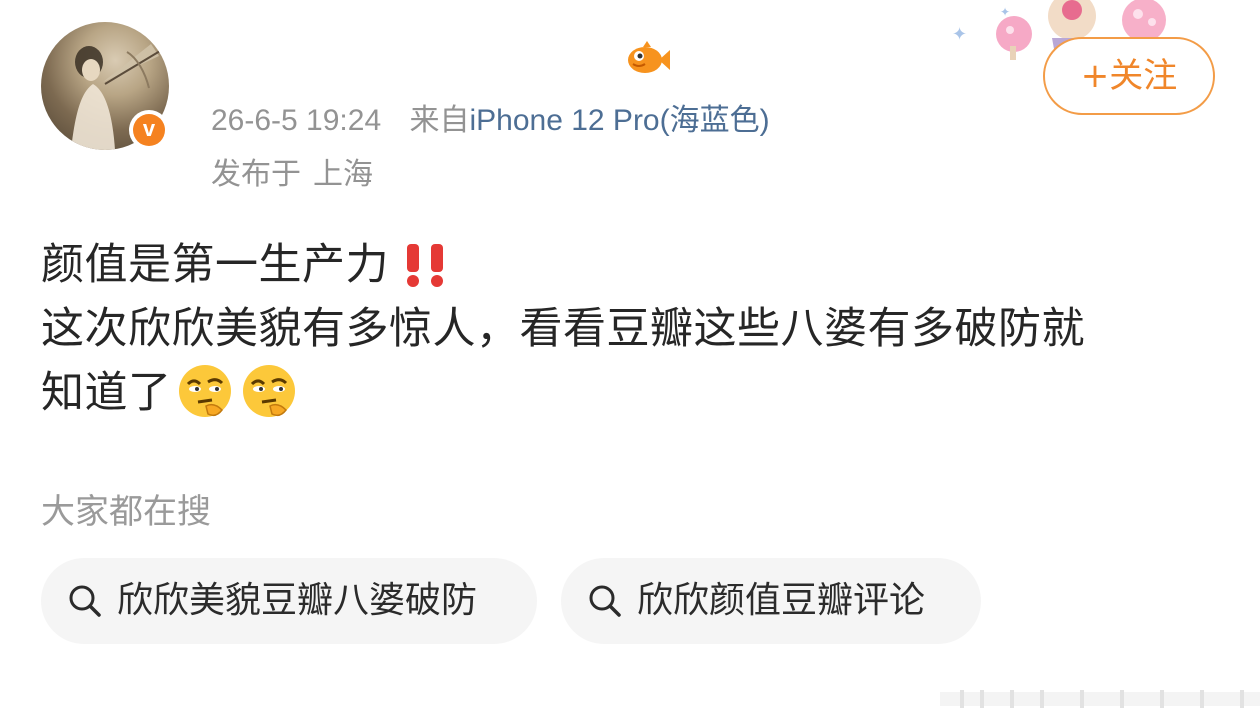  Describe the element at coordinates (296, 120) in the screenshot. I see `post-timestamp: 26-6-5 19:24` at that location.